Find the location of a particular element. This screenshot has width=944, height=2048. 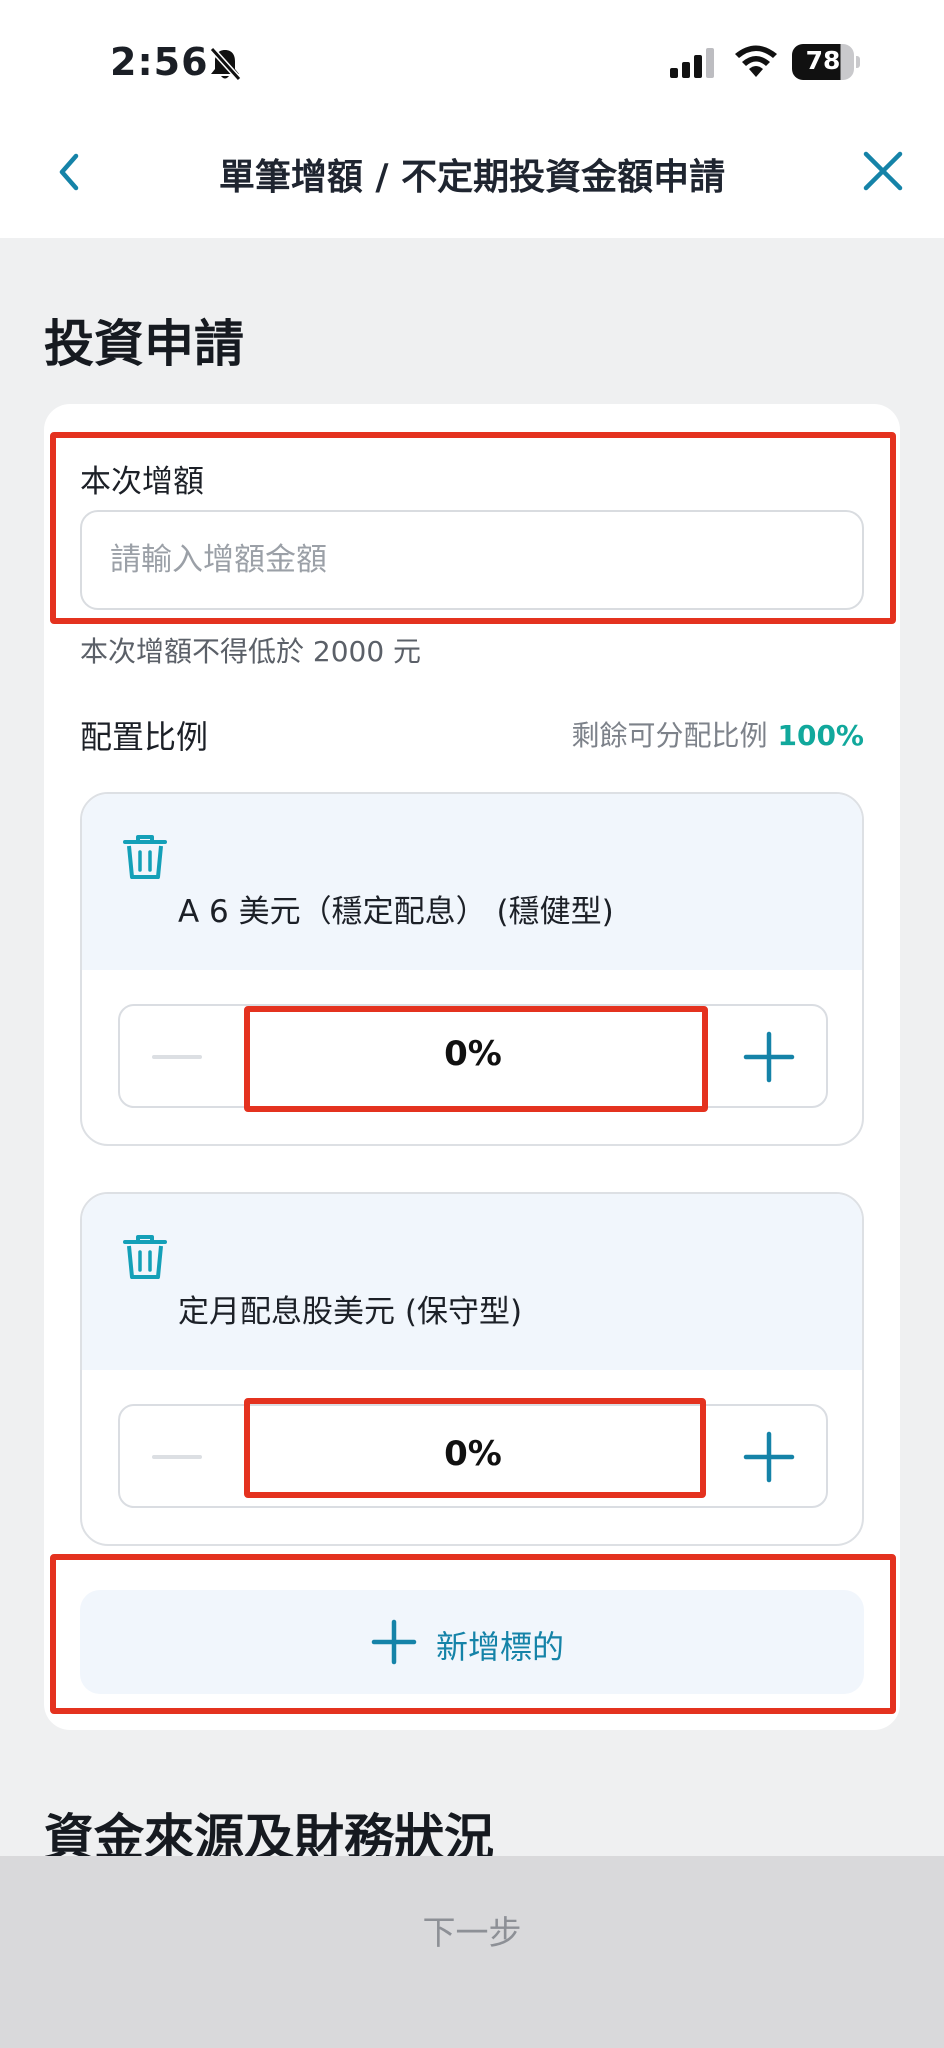

bell-slash-icon is located at coordinates (225, 64).